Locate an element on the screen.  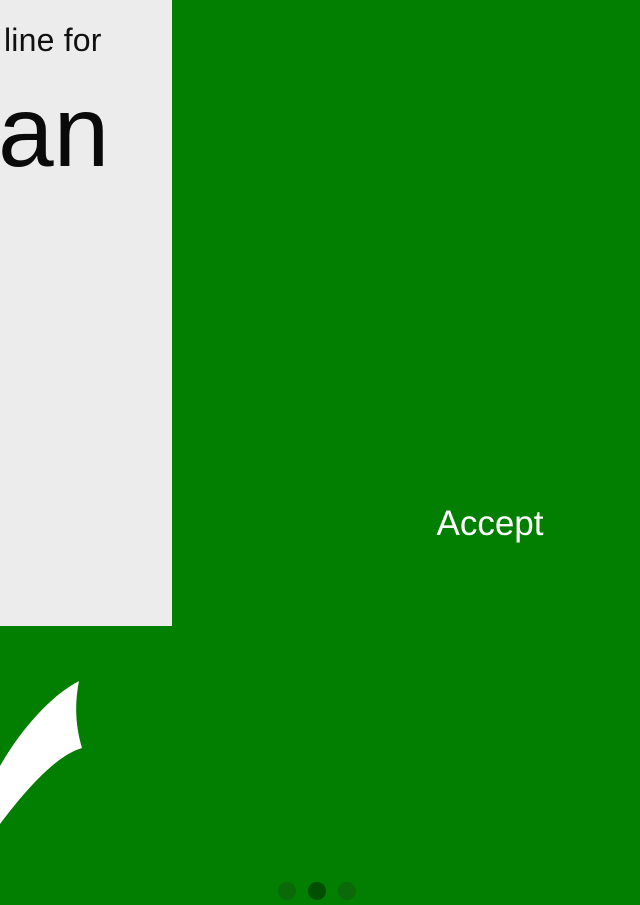
page-dot-active is located at coordinates (317, 891).